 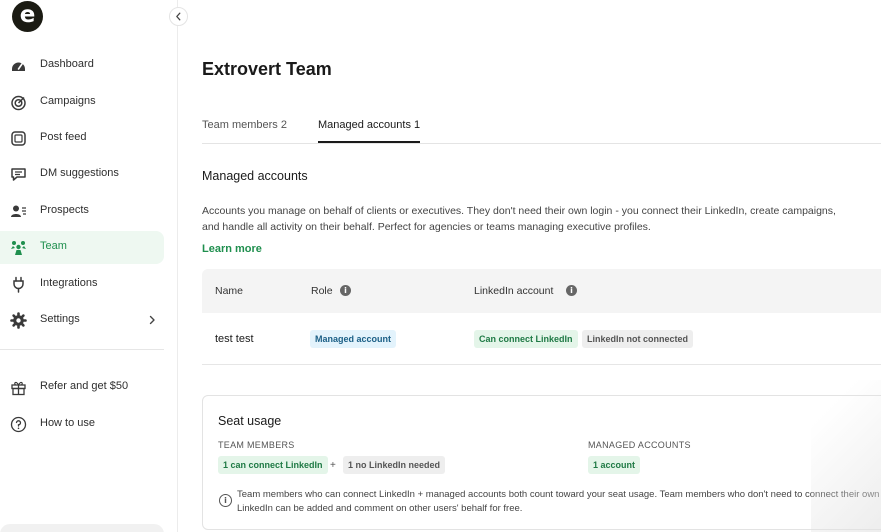 I want to click on column-header-role: Role, so click(x=322, y=291).